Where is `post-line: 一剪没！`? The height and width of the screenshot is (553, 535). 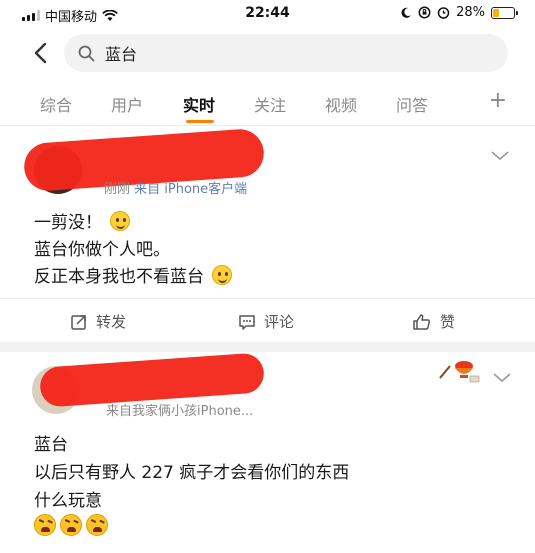 post-line: 一剪没！ is located at coordinates (82, 220).